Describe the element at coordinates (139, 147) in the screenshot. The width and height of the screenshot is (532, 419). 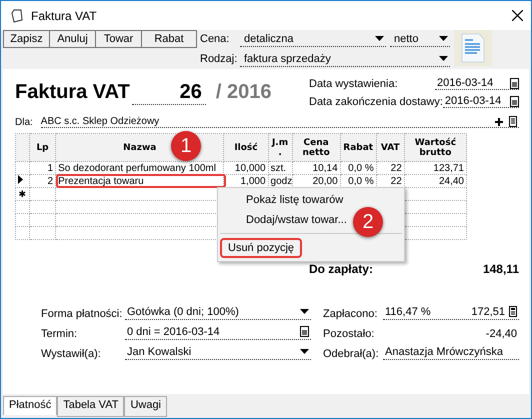
I see `column-header: Nazwa` at that location.